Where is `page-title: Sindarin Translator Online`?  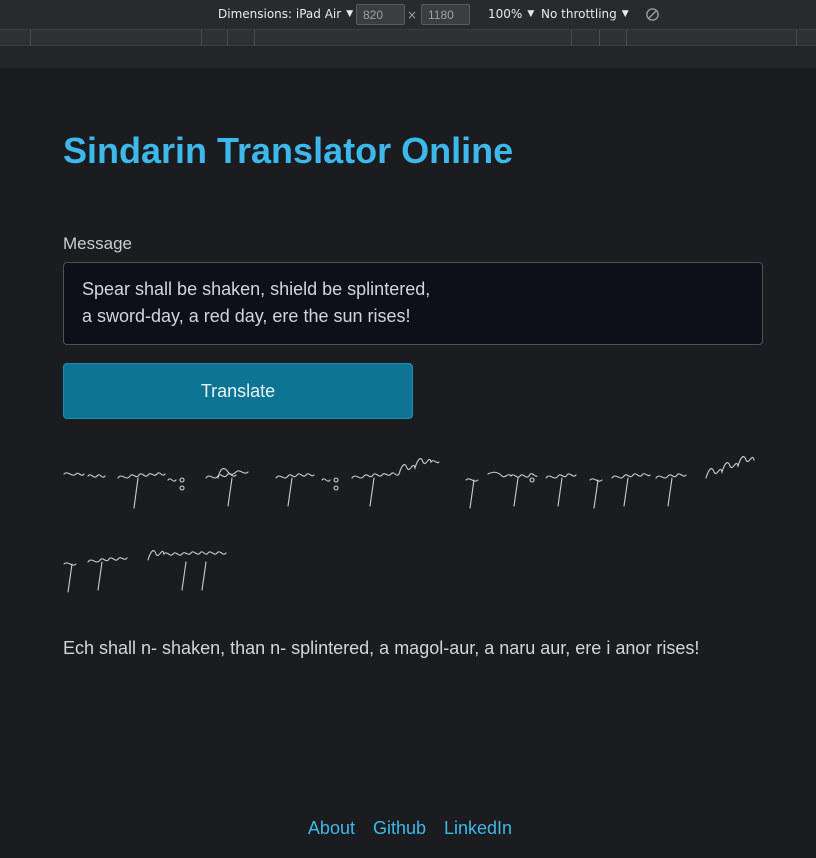
page-title: Sindarin Translator Online is located at coordinates (288, 150).